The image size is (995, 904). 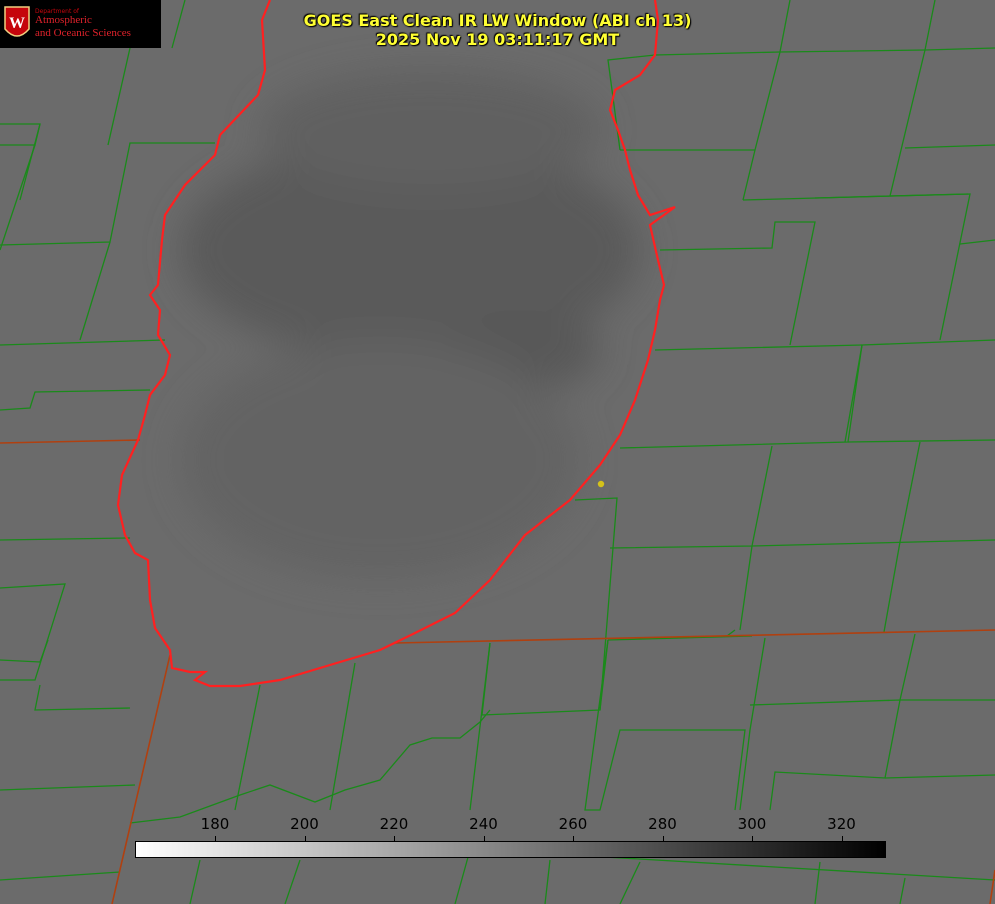 What do you see at coordinates (304, 824) in the screenshot?
I see `colorbar-tick-label: 200` at bounding box center [304, 824].